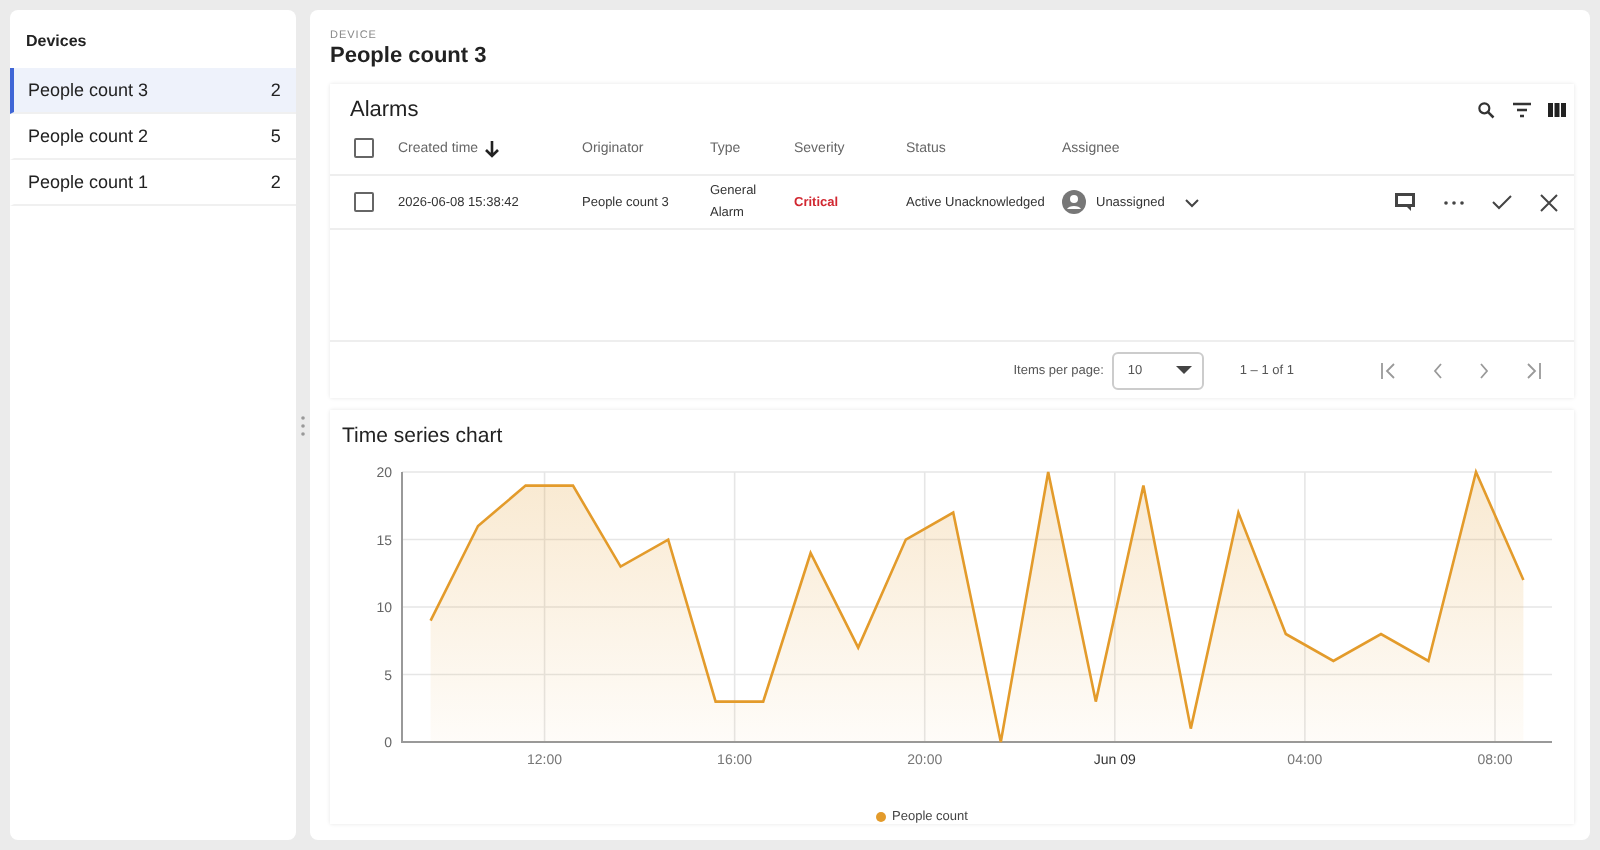 This screenshot has width=1600, height=850. What do you see at coordinates (303, 425) in the screenshot?
I see `drag-handle-icon` at bounding box center [303, 425].